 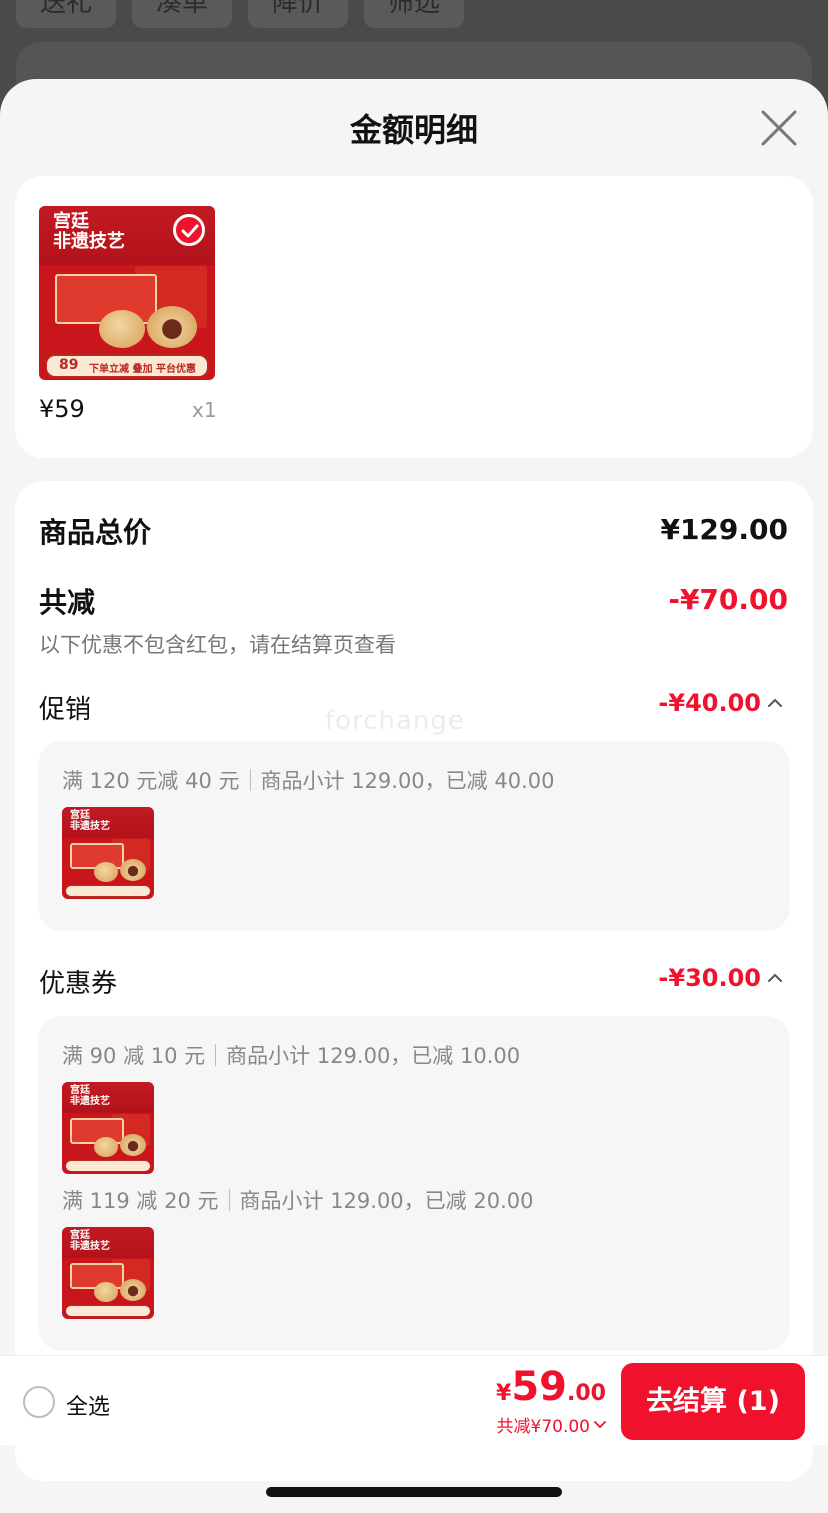 I want to click on coupon-rule: 满 90 减 10 元商品小计 129.00，已减 10.00, so click(x=291, y=1055).